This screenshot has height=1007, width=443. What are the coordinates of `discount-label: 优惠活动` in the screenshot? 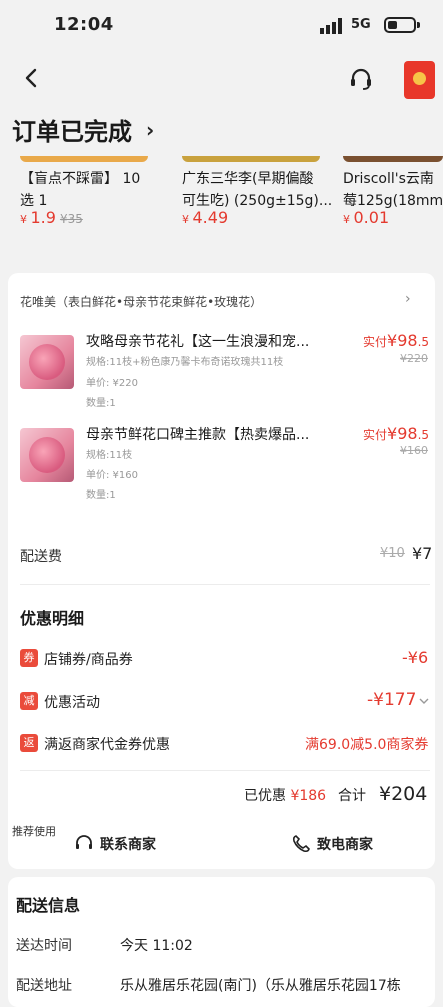 It's located at (72, 703).